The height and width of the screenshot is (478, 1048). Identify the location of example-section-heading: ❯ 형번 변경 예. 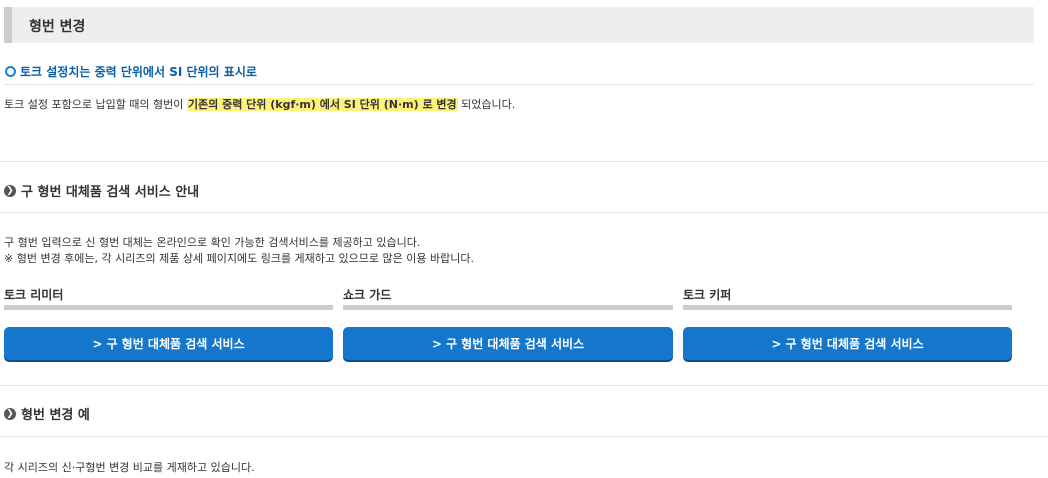
(47, 413).